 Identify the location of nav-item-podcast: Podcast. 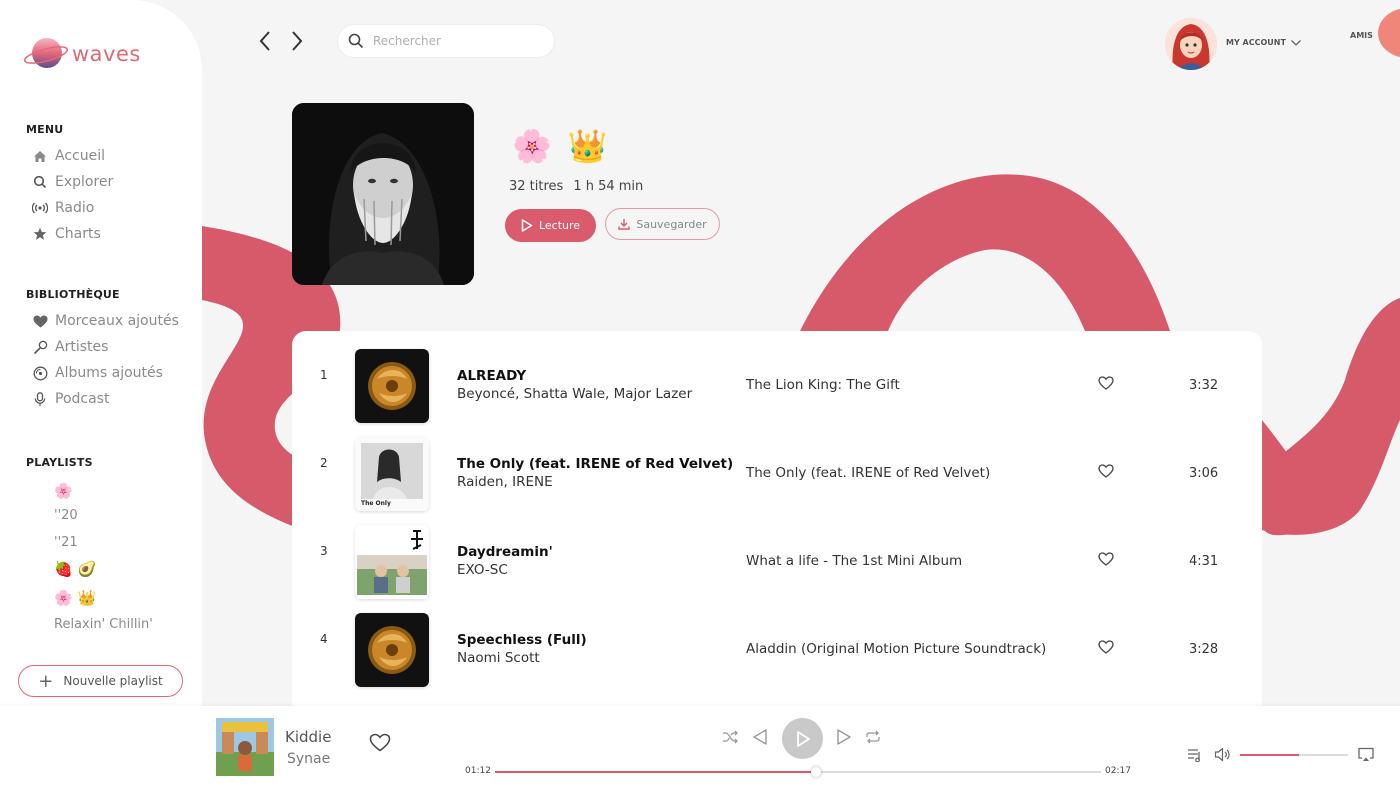
(70, 399).